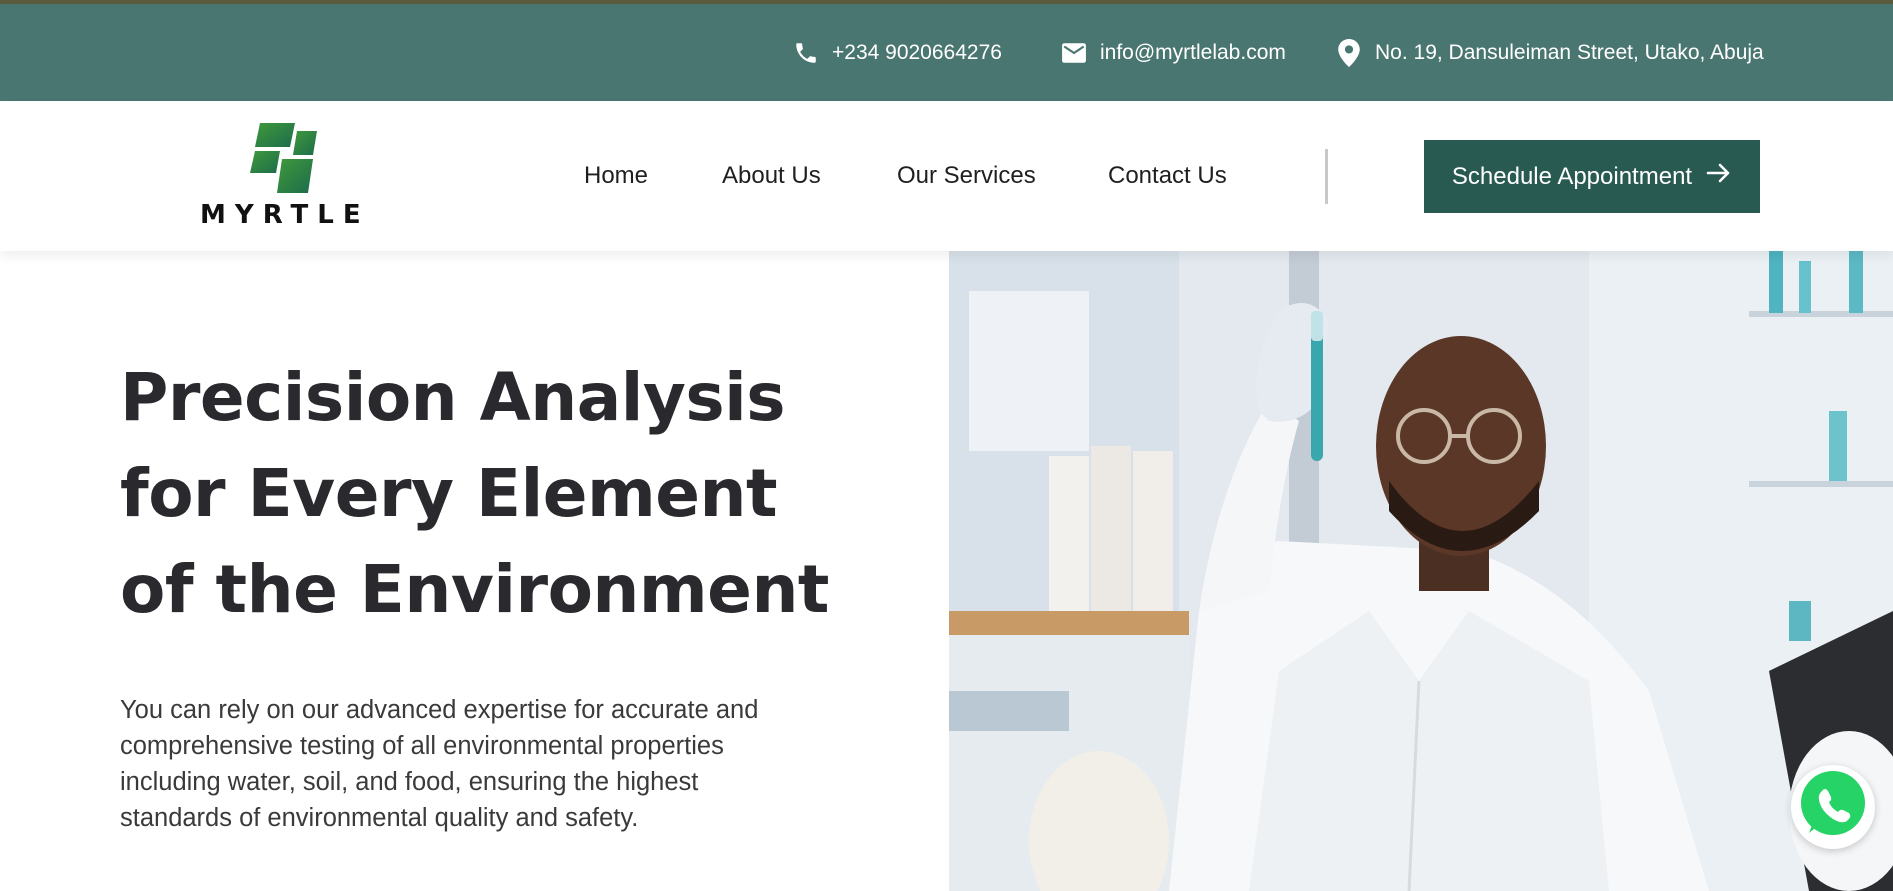  What do you see at coordinates (1326, 176) in the screenshot?
I see `nav-divider` at bounding box center [1326, 176].